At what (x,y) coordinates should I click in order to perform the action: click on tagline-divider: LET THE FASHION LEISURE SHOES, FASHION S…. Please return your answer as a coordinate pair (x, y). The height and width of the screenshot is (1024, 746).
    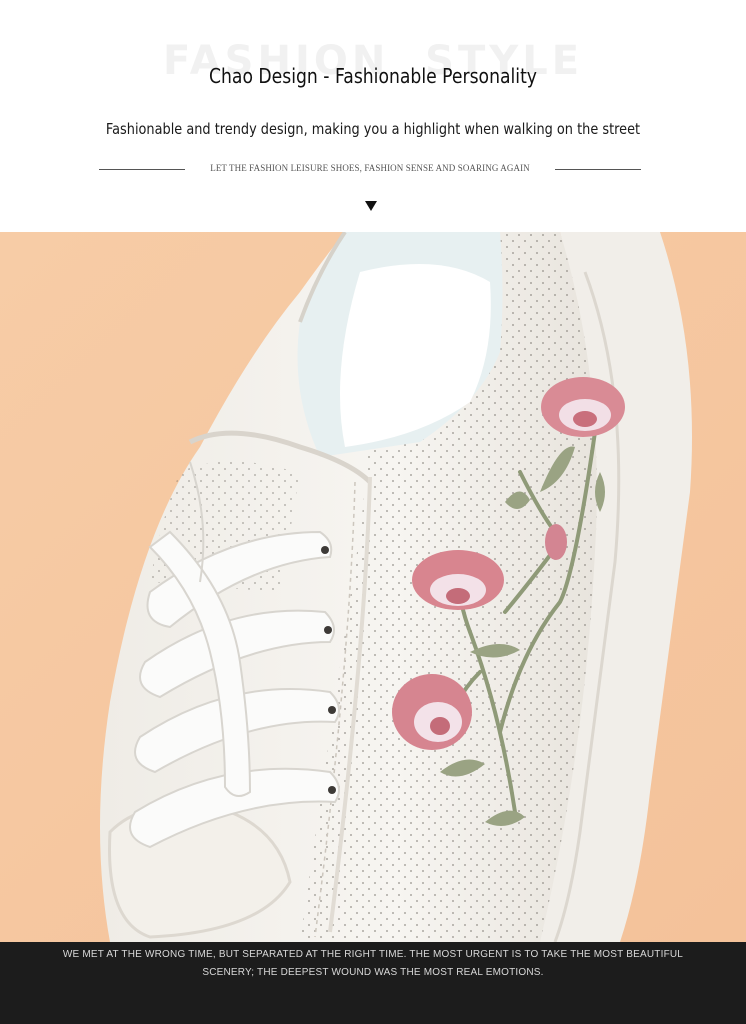
    Looking at the image, I should click on (373, 170).